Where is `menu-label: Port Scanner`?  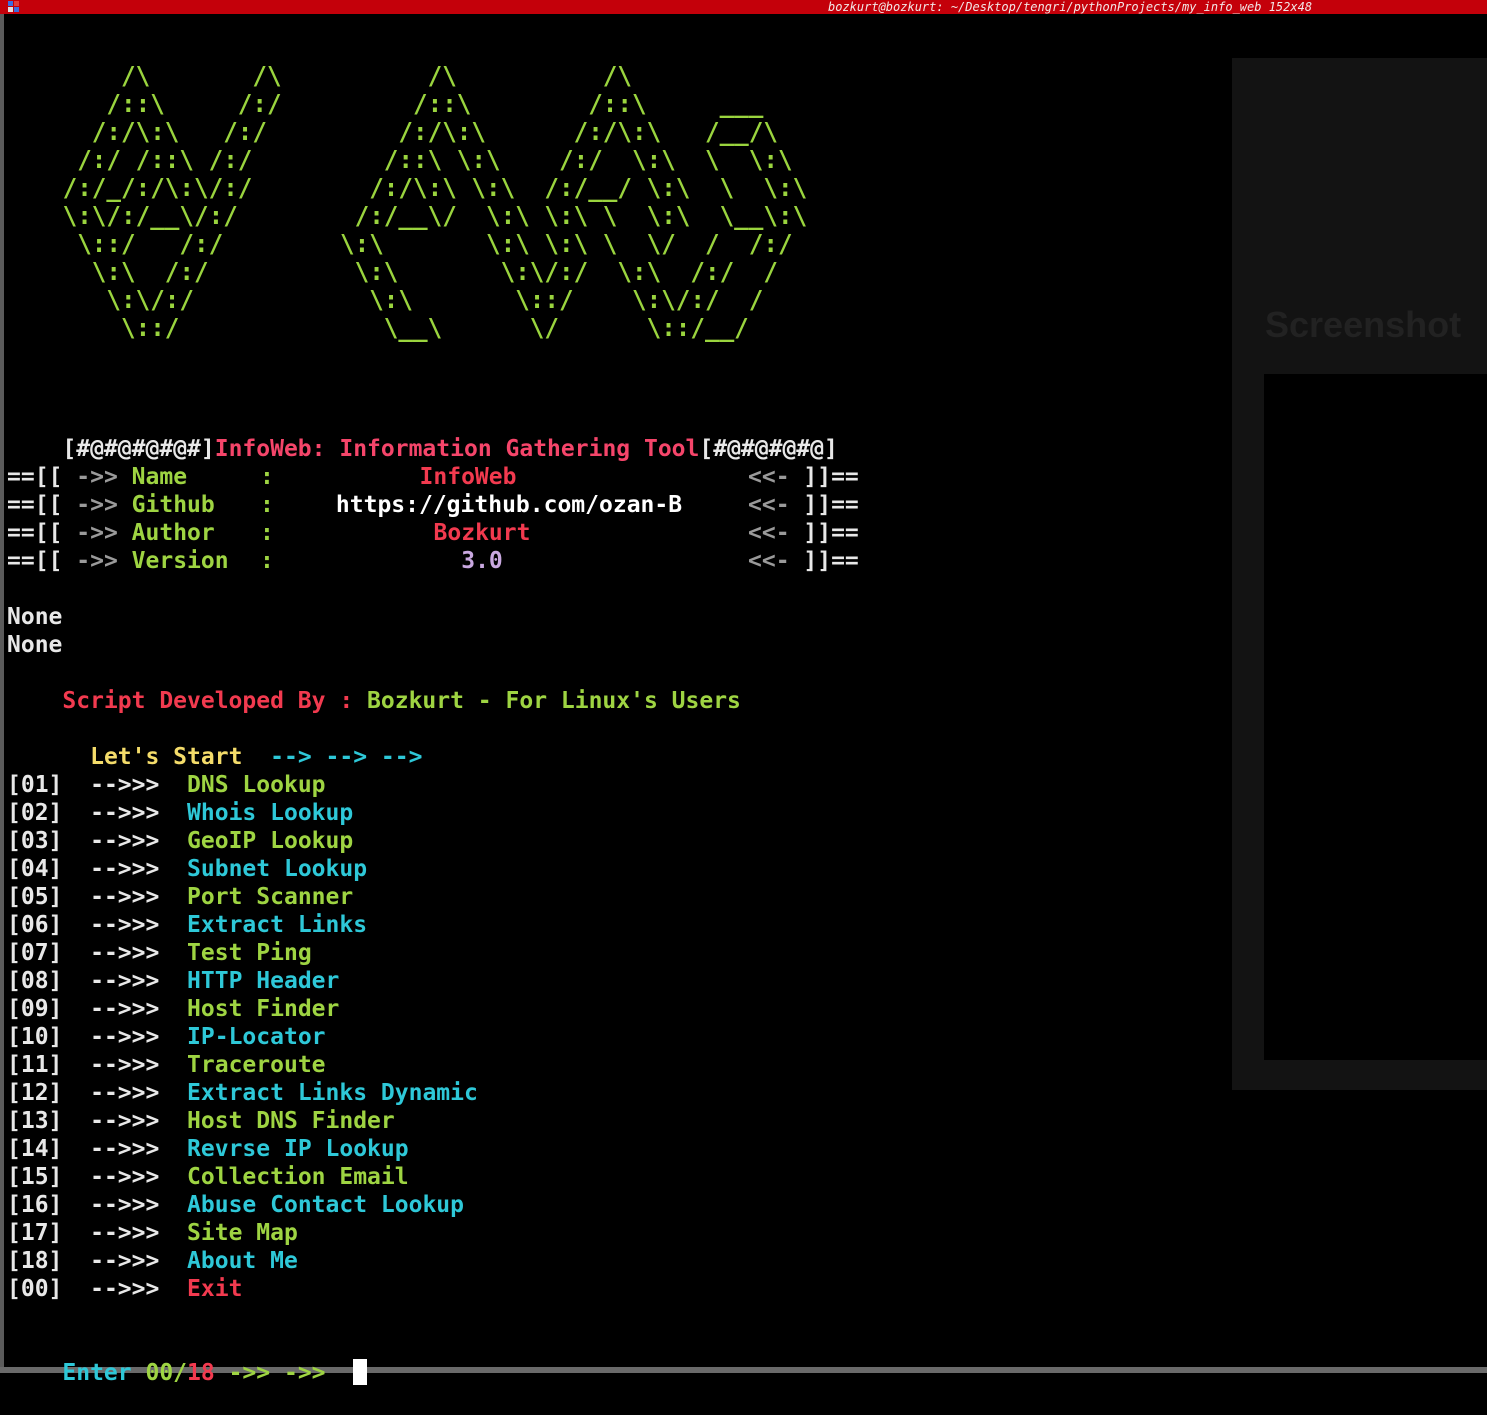 menu-label: Port Scanner is located at coordinates (270, 897).